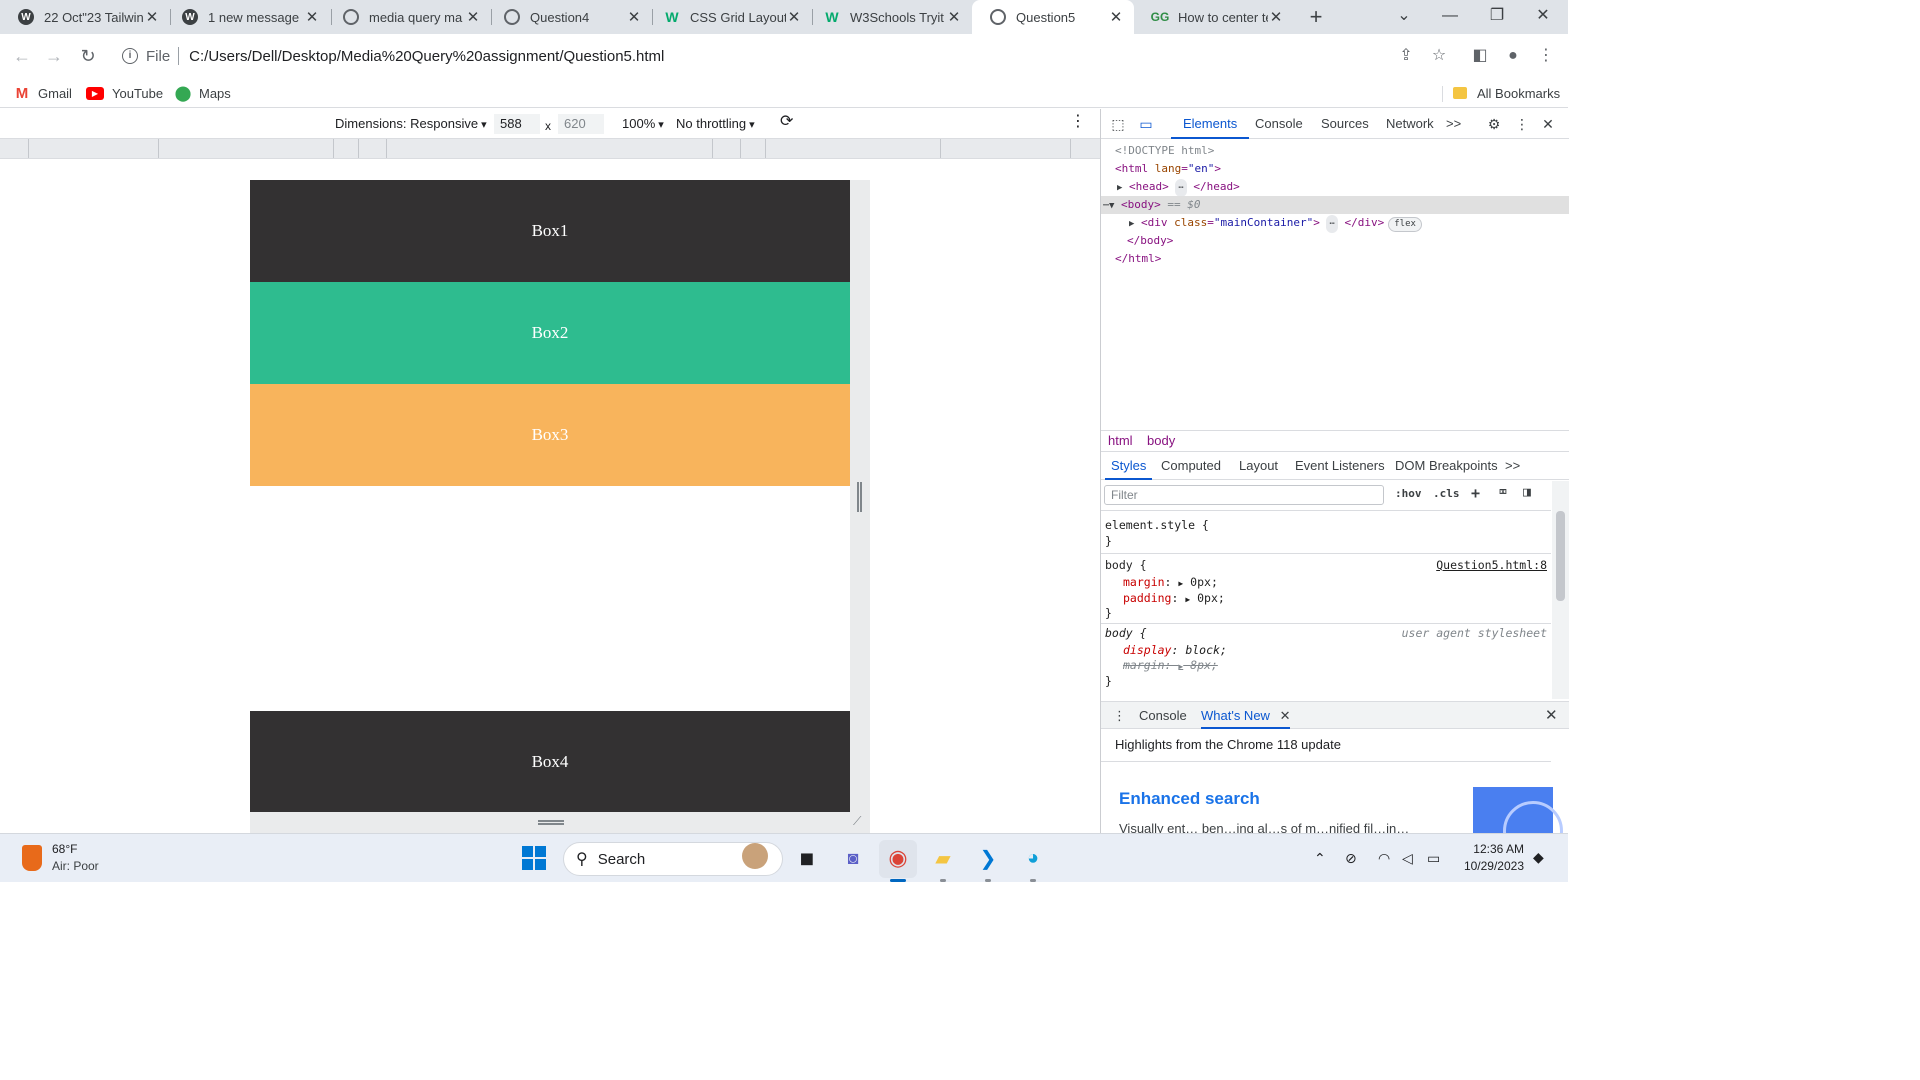 This screenshot has width=1920, height=1080. What do you see at coordinates (1491, 565) in the screenshot?
I see `body-rule-source-link: Question5.html:8` at bounding box center [1491, 565].